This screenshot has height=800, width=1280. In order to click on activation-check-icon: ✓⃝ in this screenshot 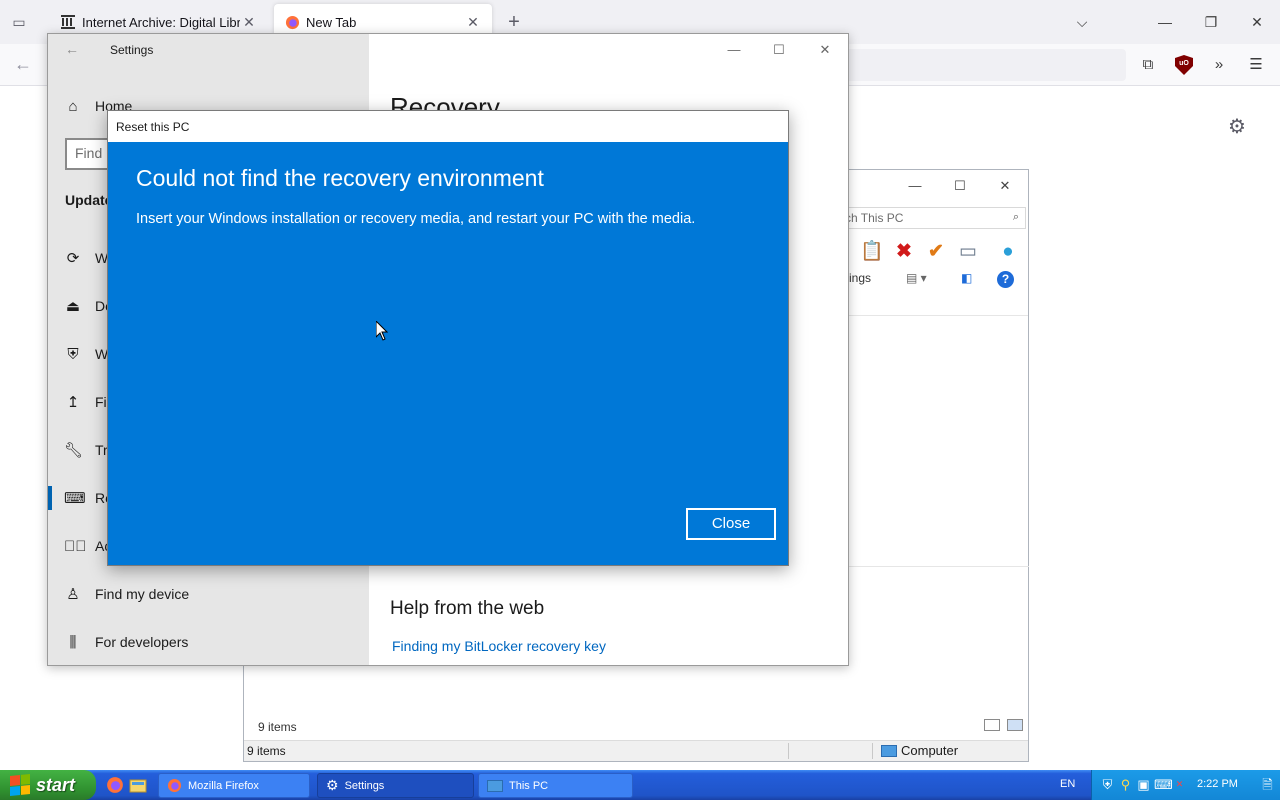, I will do `click(75, 546)`.